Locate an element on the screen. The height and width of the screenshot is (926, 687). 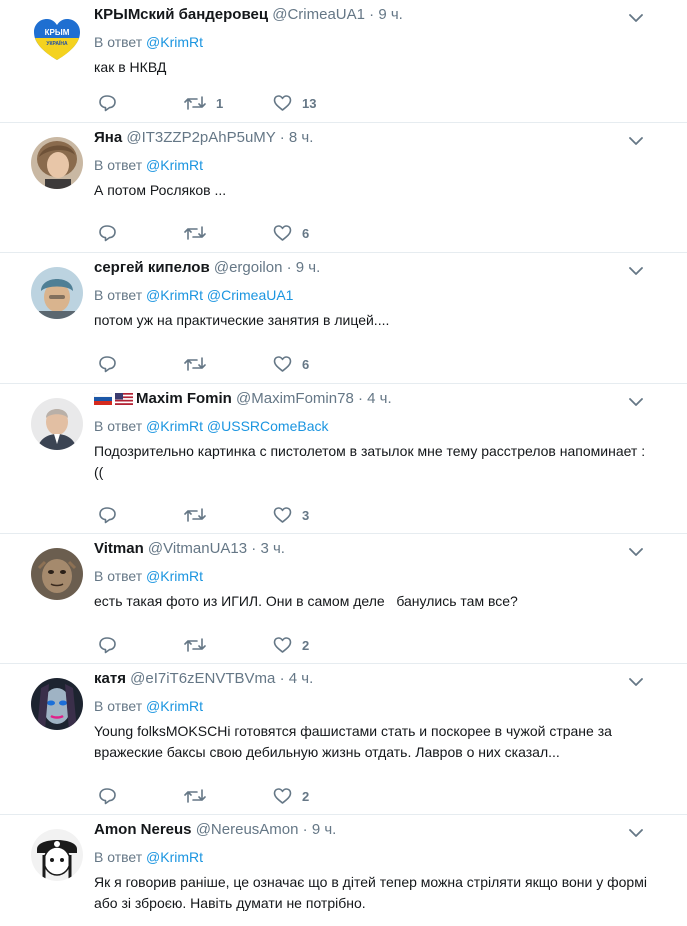
tweet-header: сергей кипелов @ergoilon · 9 ч. is located at coordinates (207, 268).